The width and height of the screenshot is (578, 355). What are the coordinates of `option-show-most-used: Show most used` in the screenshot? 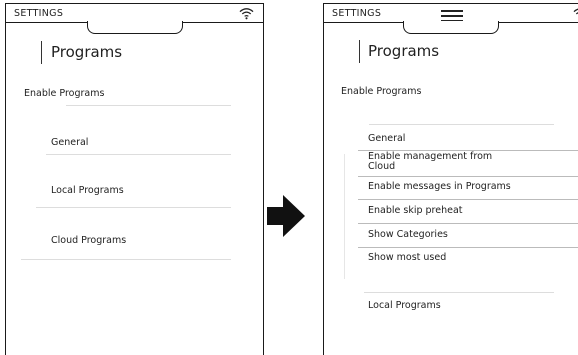 It's located at (407, 257).